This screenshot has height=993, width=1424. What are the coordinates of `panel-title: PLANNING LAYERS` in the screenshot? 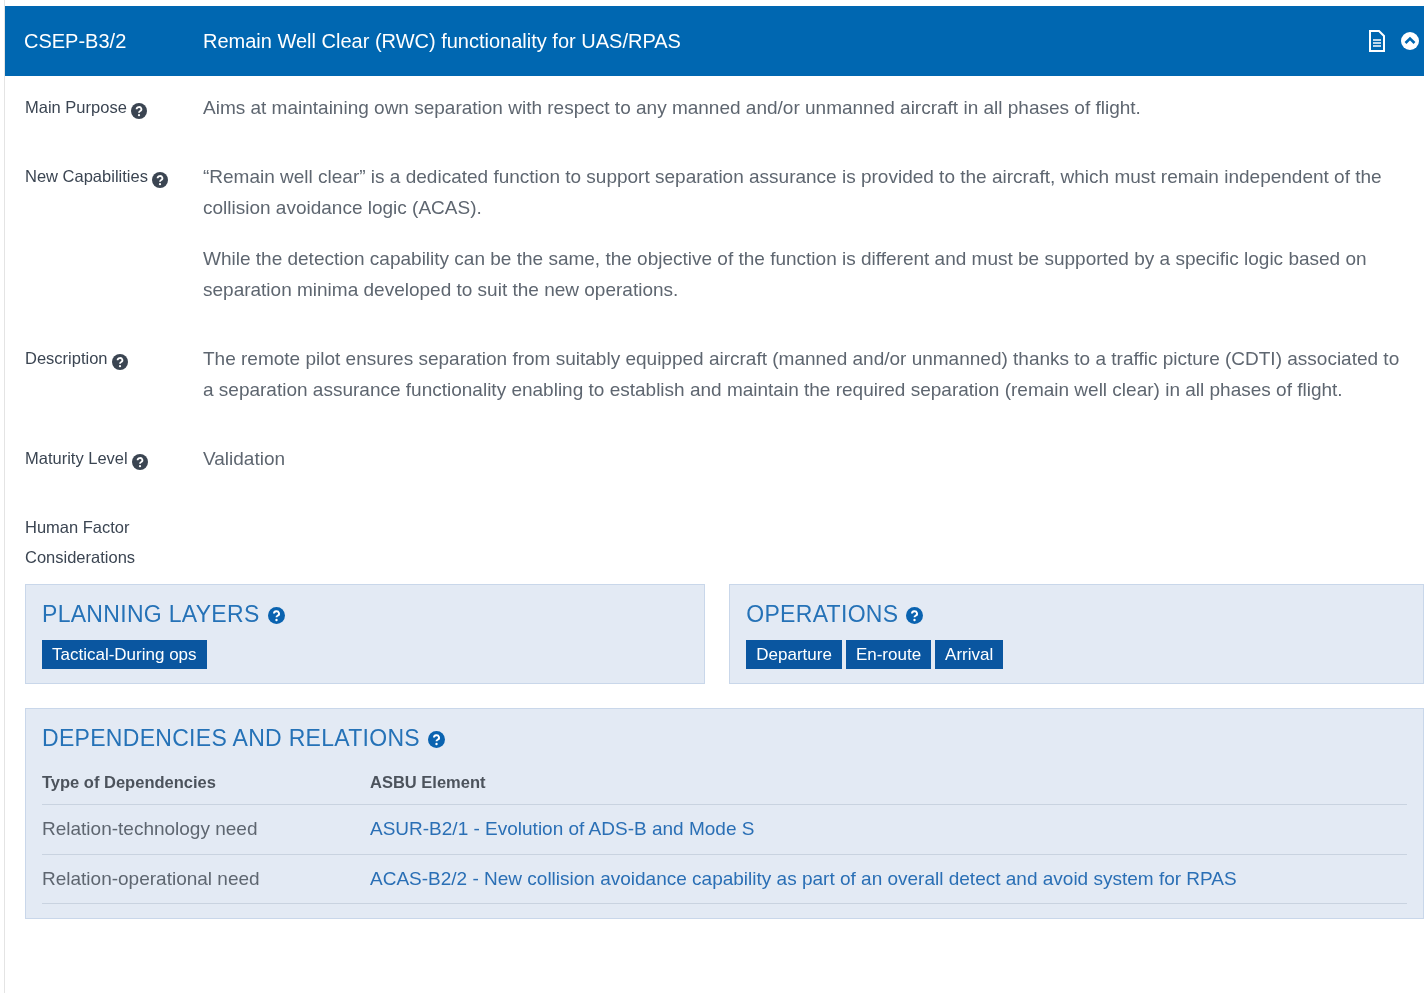 It's located at (151, 614).